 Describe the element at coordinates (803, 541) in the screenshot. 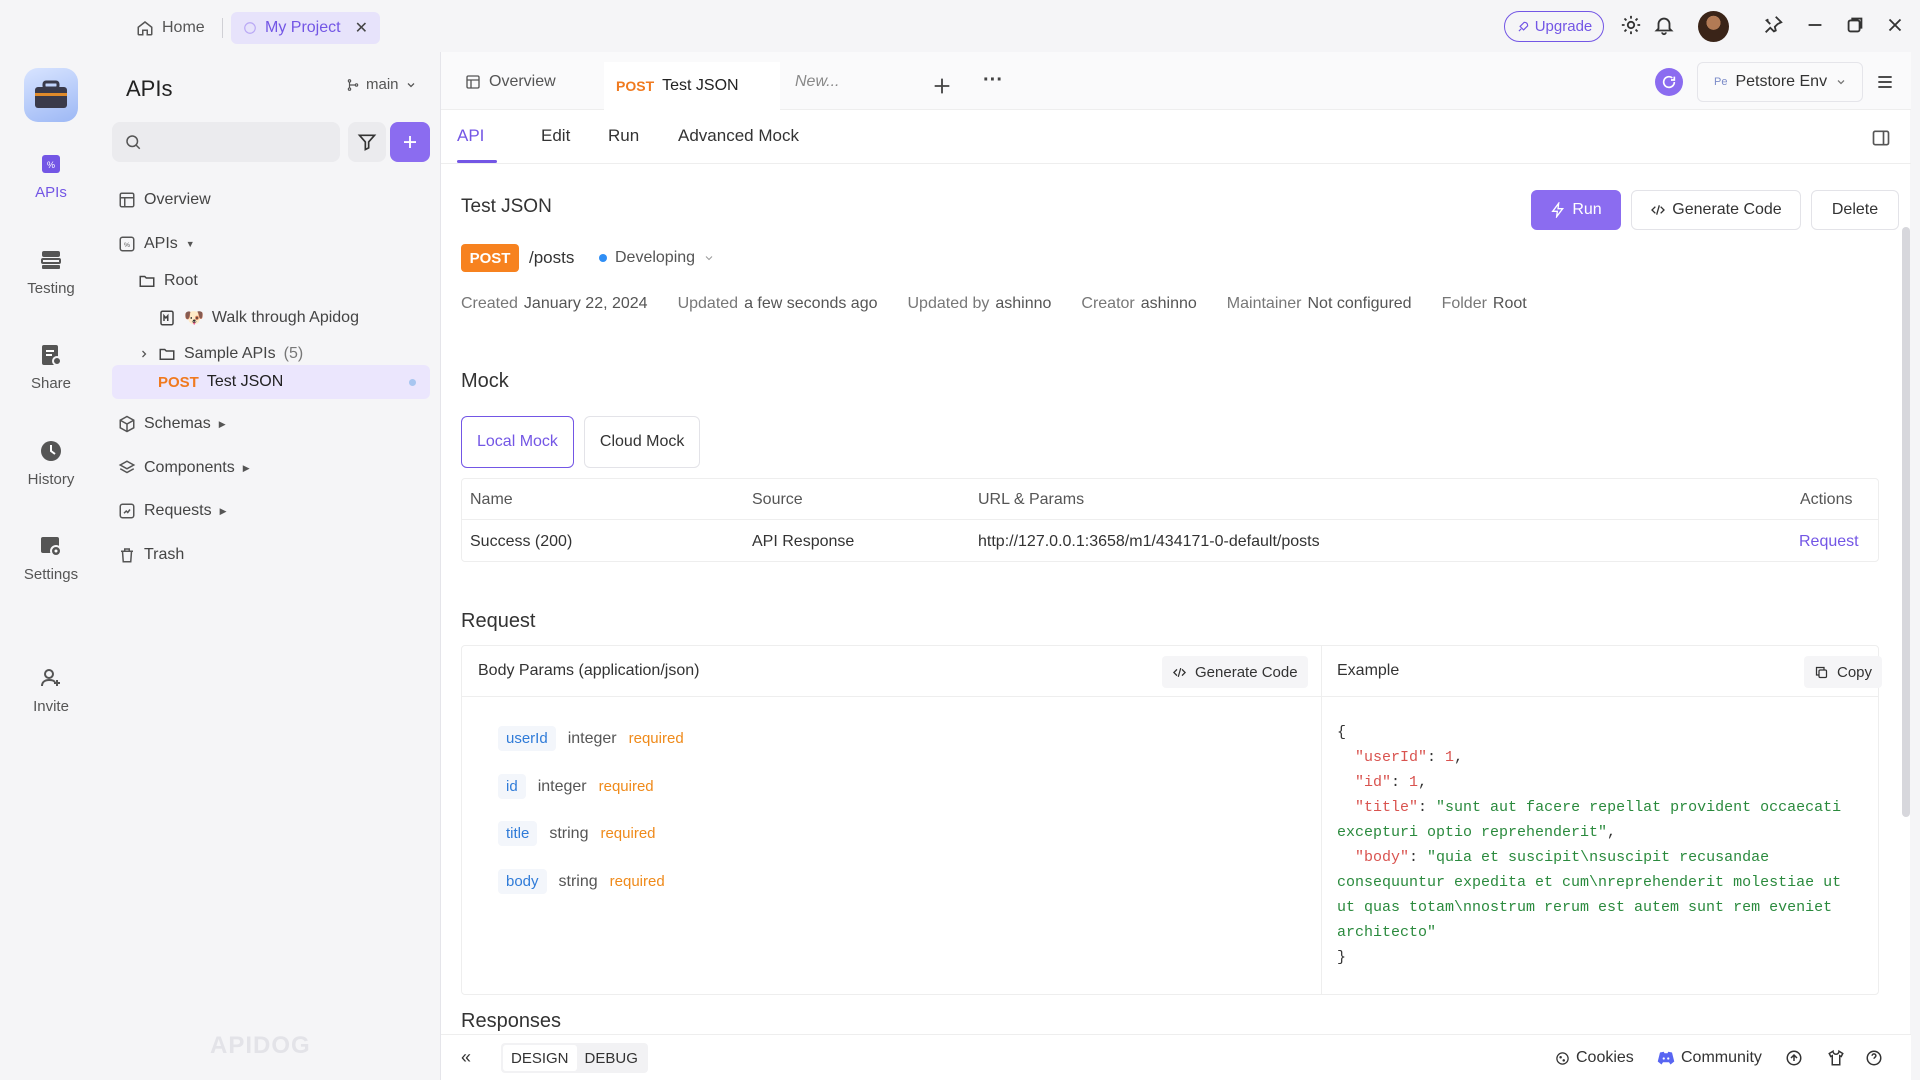

I see `mock-source: API Response` at that location.